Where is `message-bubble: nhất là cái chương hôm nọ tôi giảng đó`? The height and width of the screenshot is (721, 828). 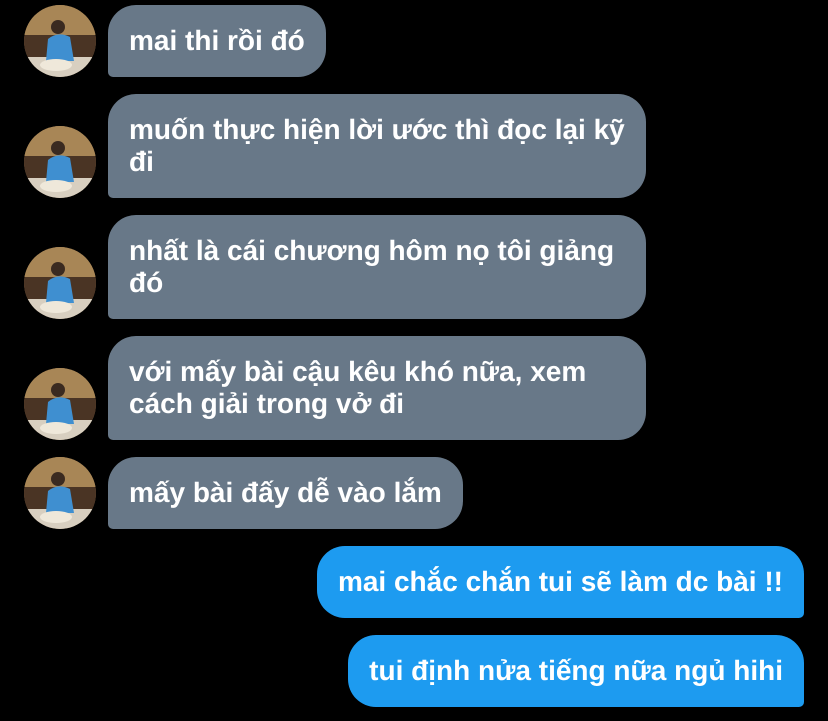
message-bubble: nhất là cái chương hôm nọ tôi giảng đó is located at coordinates (377, 267).